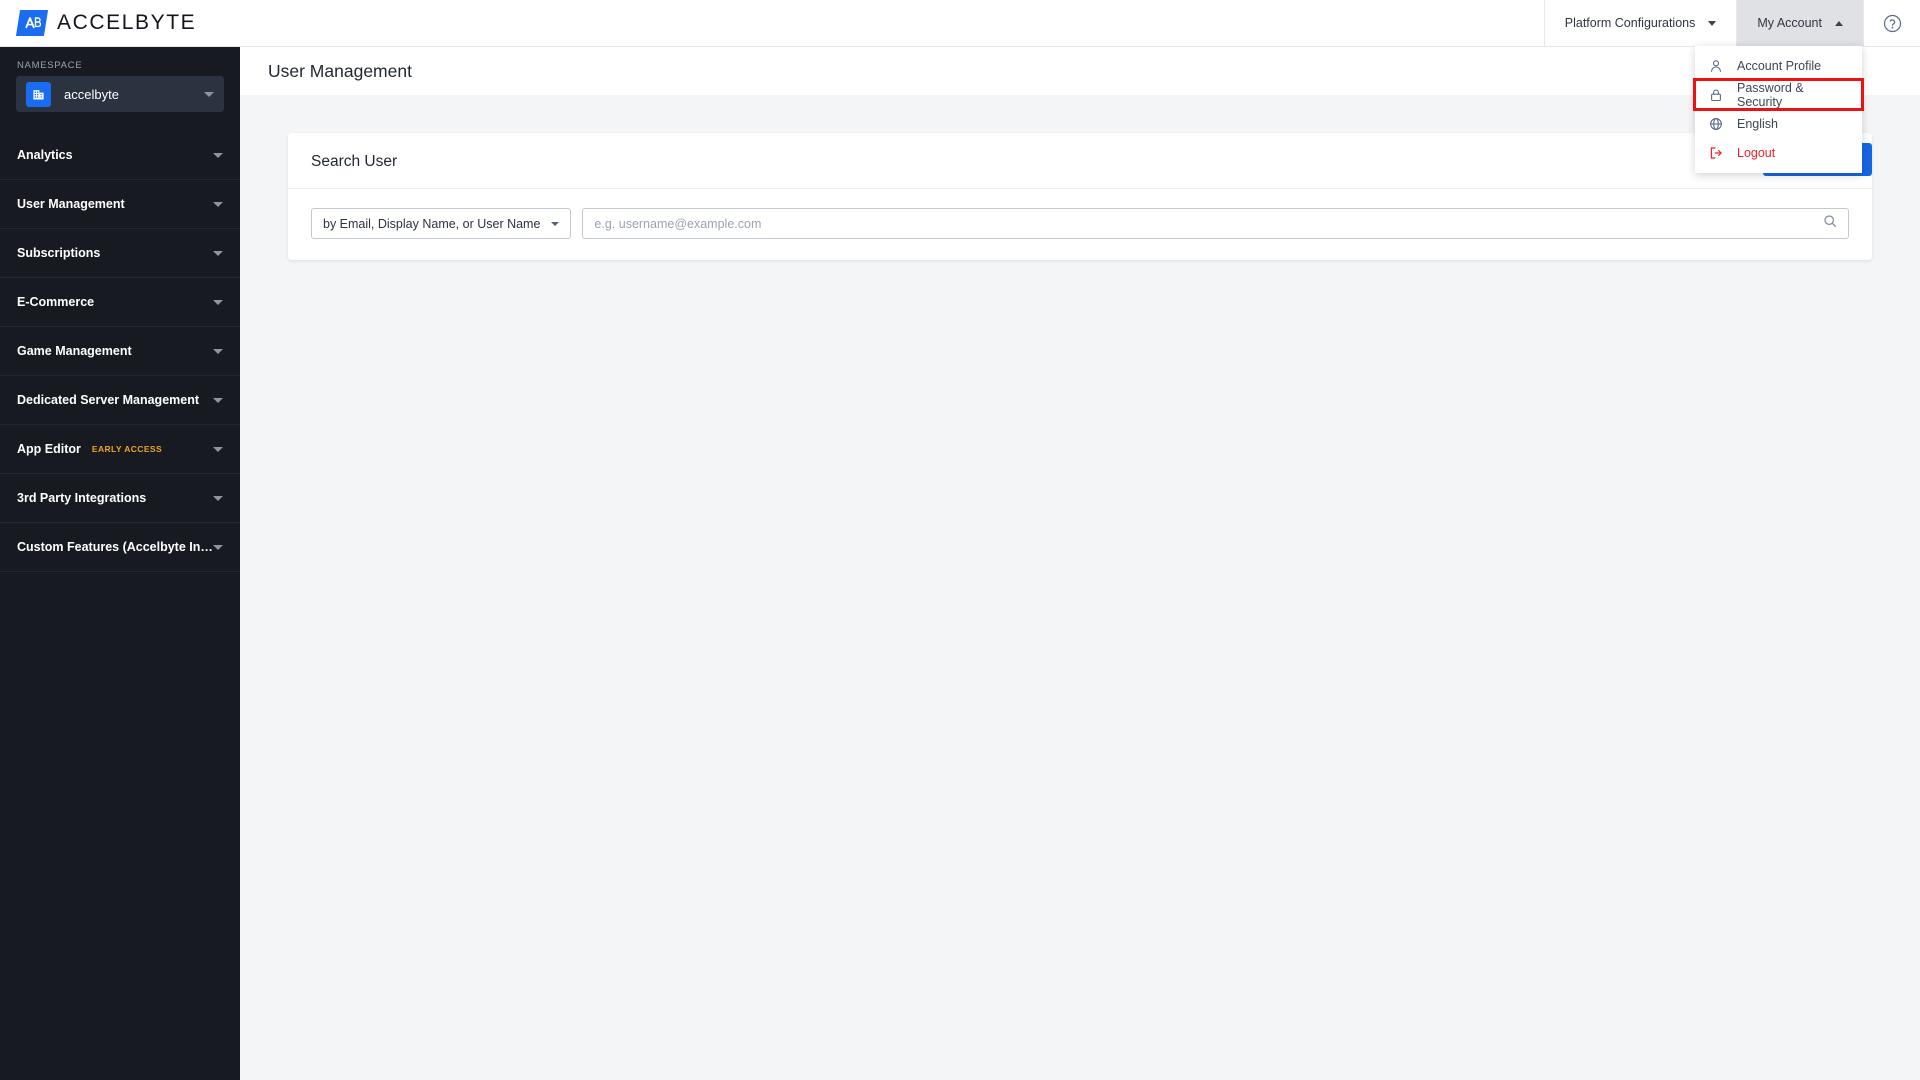 The image size is (1920, 1080). Describe the element at coordinates (32, 23) in the screenshot. I see `accelbyte-logo-icon` at that location.